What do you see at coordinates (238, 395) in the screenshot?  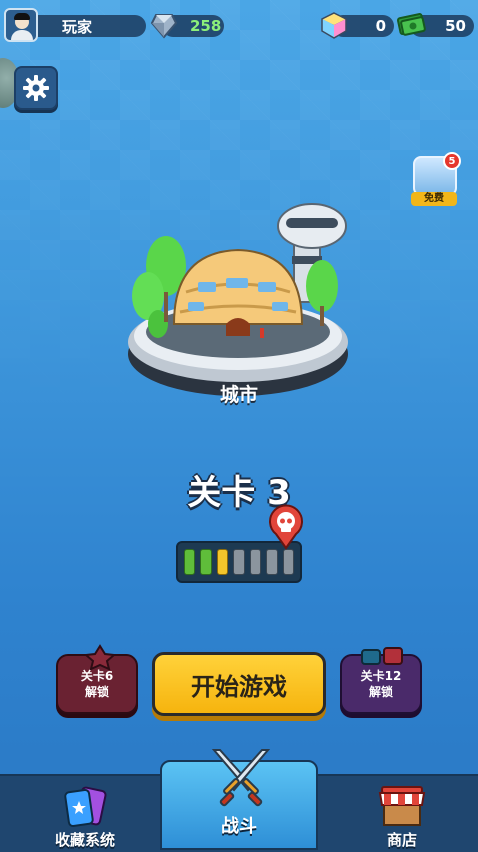 I see `island-name: 城市` at bounding box center [238, 395].